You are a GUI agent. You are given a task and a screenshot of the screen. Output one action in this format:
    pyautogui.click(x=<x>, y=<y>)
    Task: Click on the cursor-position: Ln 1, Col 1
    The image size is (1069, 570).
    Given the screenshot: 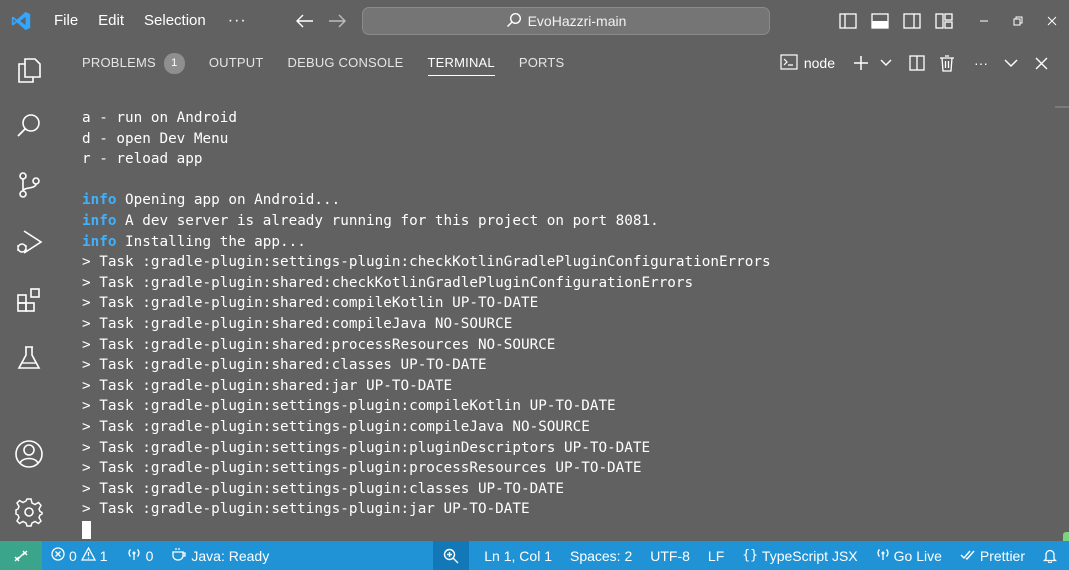 What is the action you would take?
    pyautogui.click(x=518, y=555)
    